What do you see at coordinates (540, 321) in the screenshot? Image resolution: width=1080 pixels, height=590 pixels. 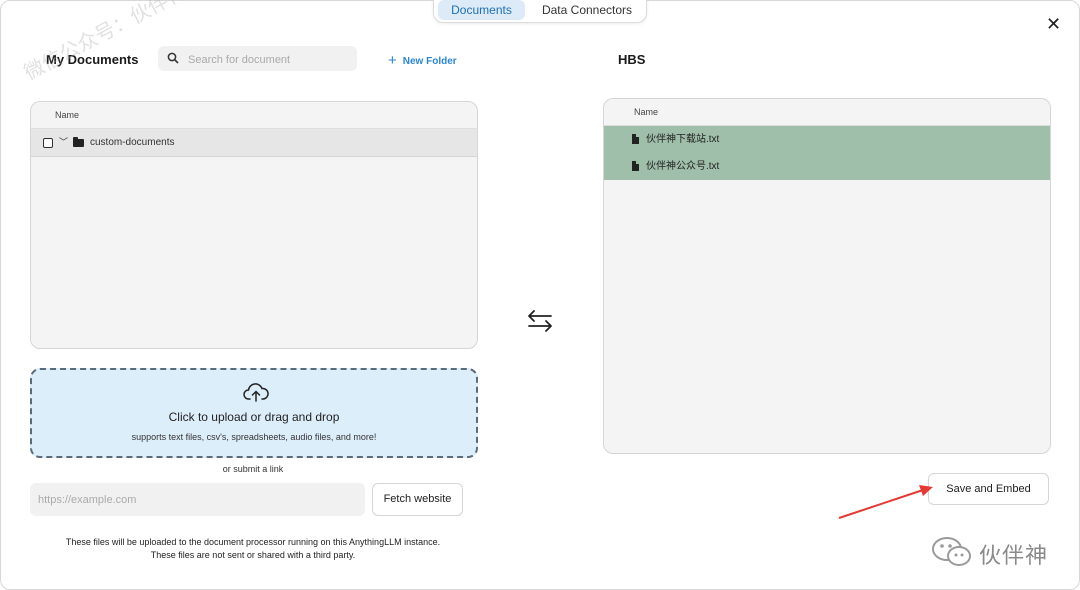 I see `swap-arrows-icon` at bounding box center [540, 321].